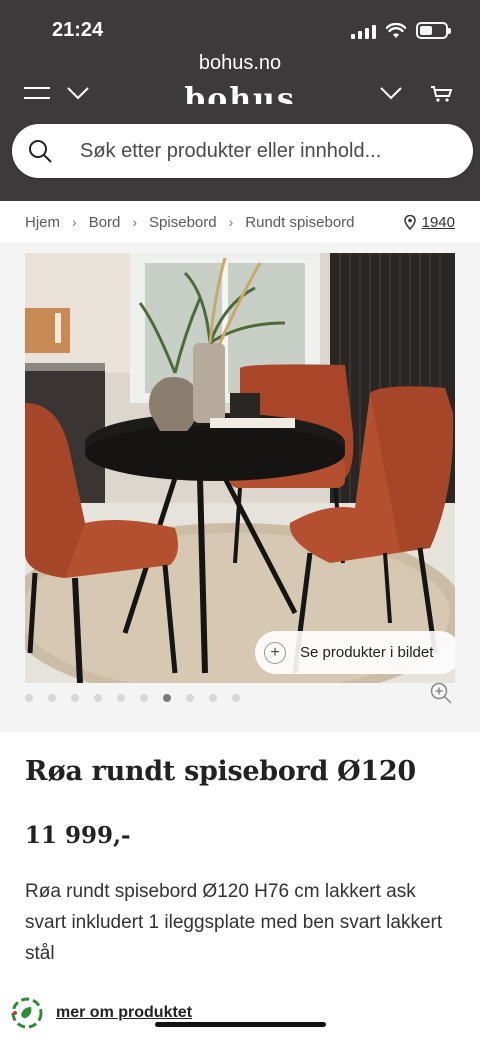 The height and width of the screenshot is (1039, 480). Describe the element at coordinates (78, 93) in the screenshot. I see `chevron-down-icon` at that location.